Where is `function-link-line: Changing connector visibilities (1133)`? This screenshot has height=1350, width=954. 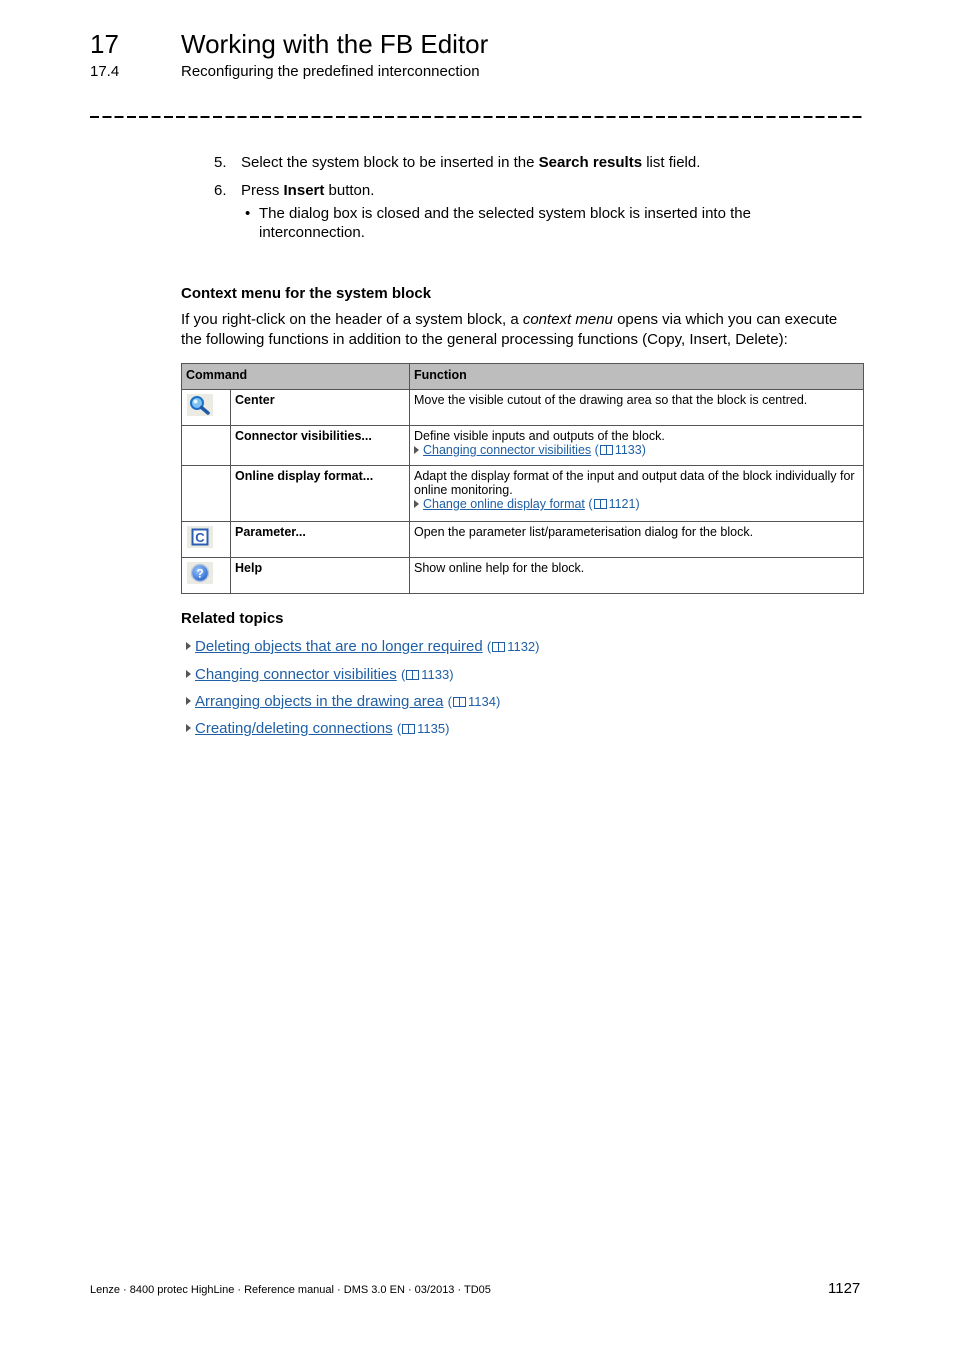
function-link-line: Changing connector visibilities (1133) is located at coordinates (636, 450).